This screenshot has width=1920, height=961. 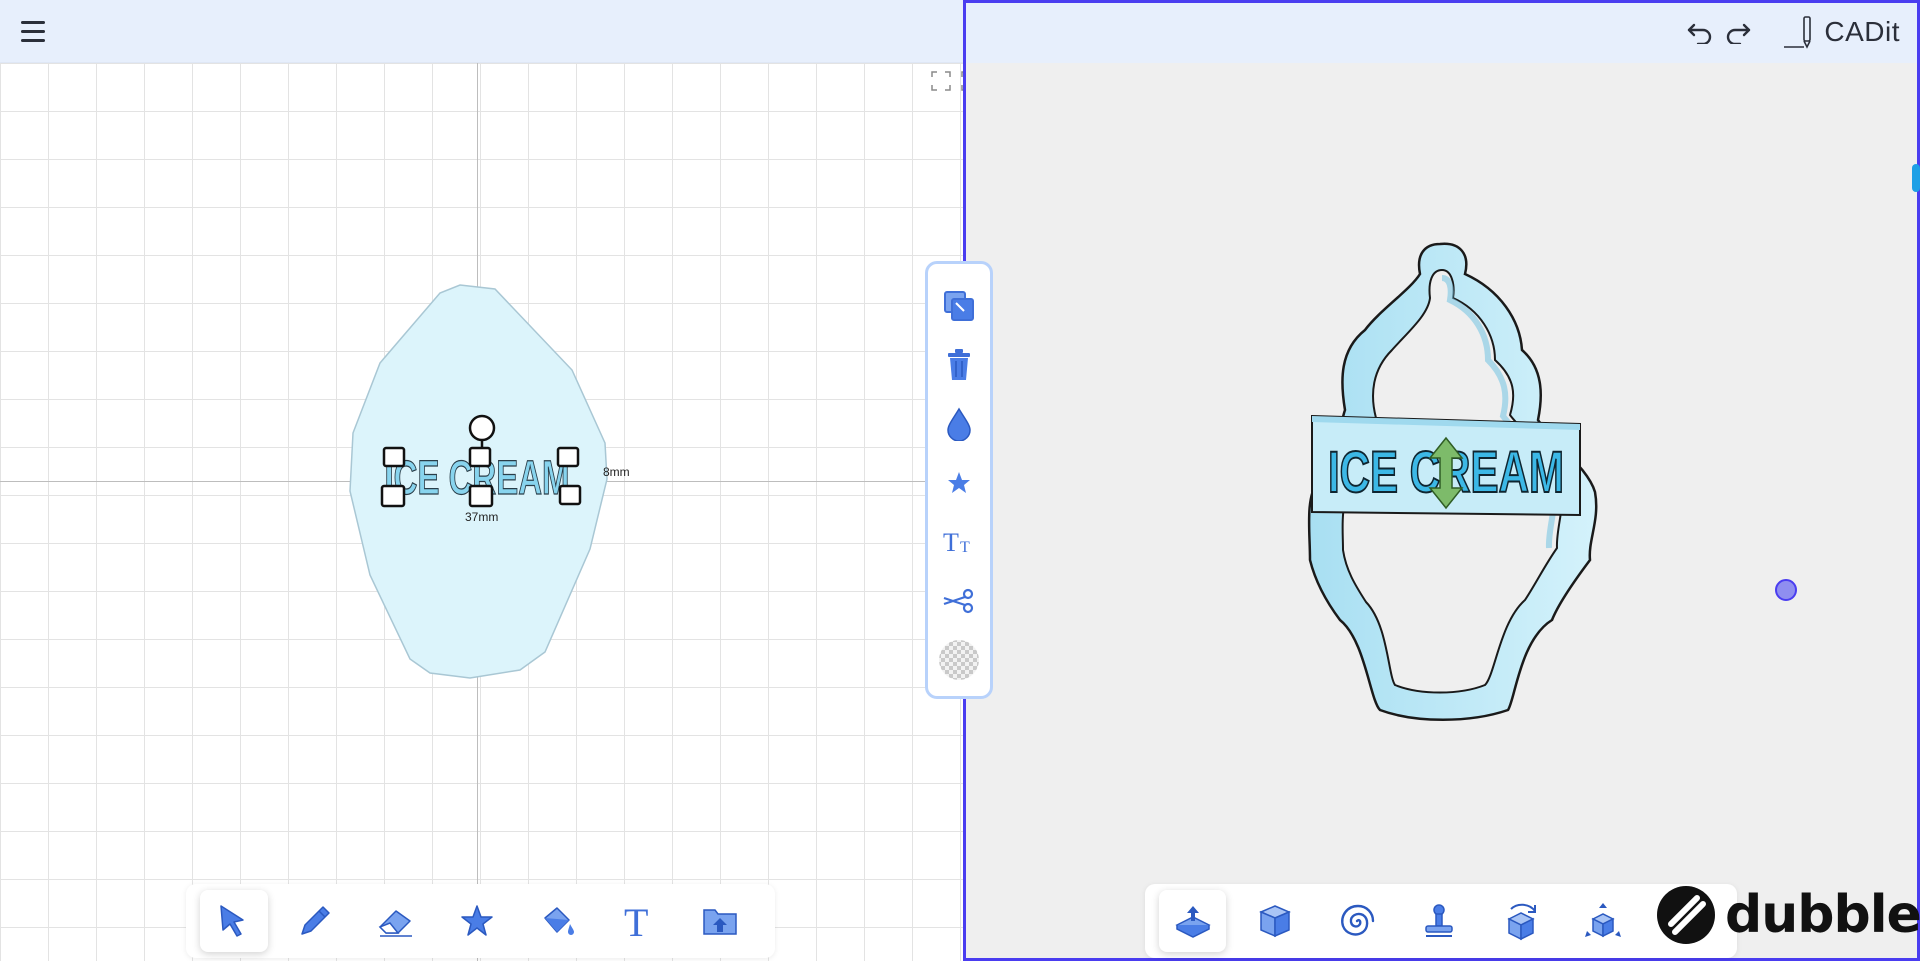 I want to click on spiral-icon, so click(x=1357, y=920).